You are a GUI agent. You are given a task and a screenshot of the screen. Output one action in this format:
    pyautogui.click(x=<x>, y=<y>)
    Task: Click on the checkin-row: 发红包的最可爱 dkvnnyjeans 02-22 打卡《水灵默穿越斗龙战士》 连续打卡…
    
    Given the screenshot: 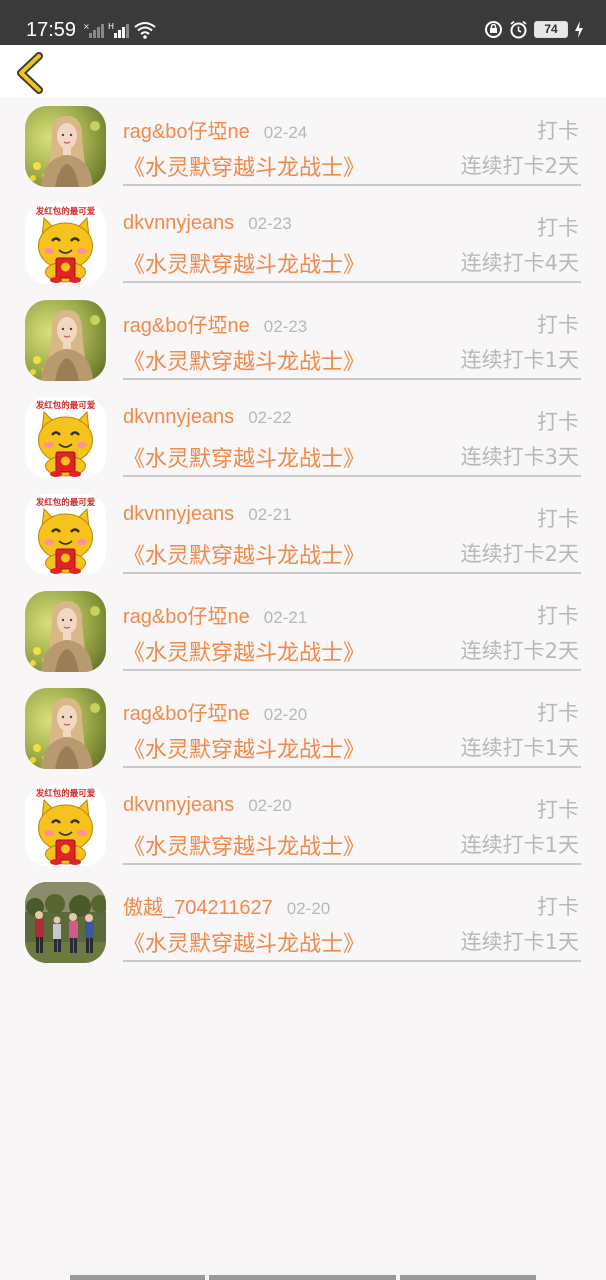 What is the action you would take?
    pyautogui.click(x=303, y=436)
    